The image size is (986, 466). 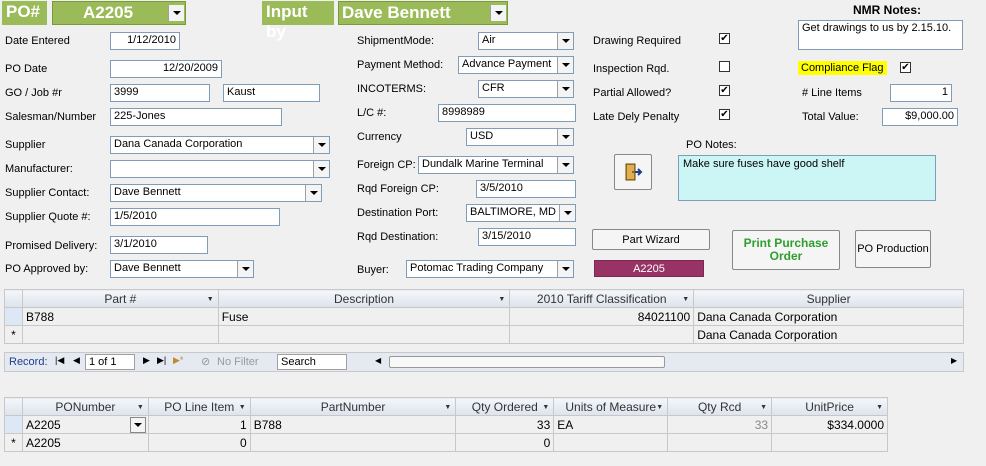 I want to click on po-date-field: 12/20/2009, so click(x=166, y=69).